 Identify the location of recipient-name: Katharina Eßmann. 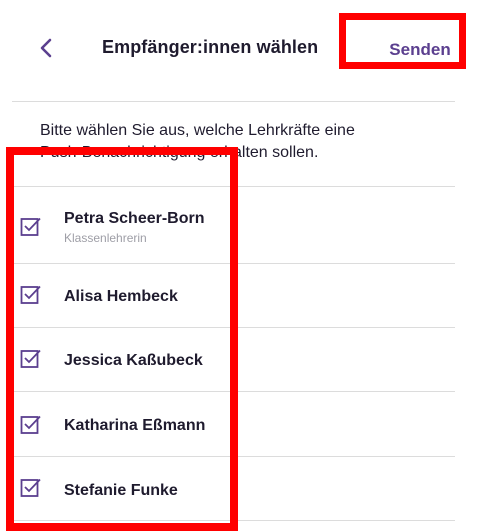
(135, 425).